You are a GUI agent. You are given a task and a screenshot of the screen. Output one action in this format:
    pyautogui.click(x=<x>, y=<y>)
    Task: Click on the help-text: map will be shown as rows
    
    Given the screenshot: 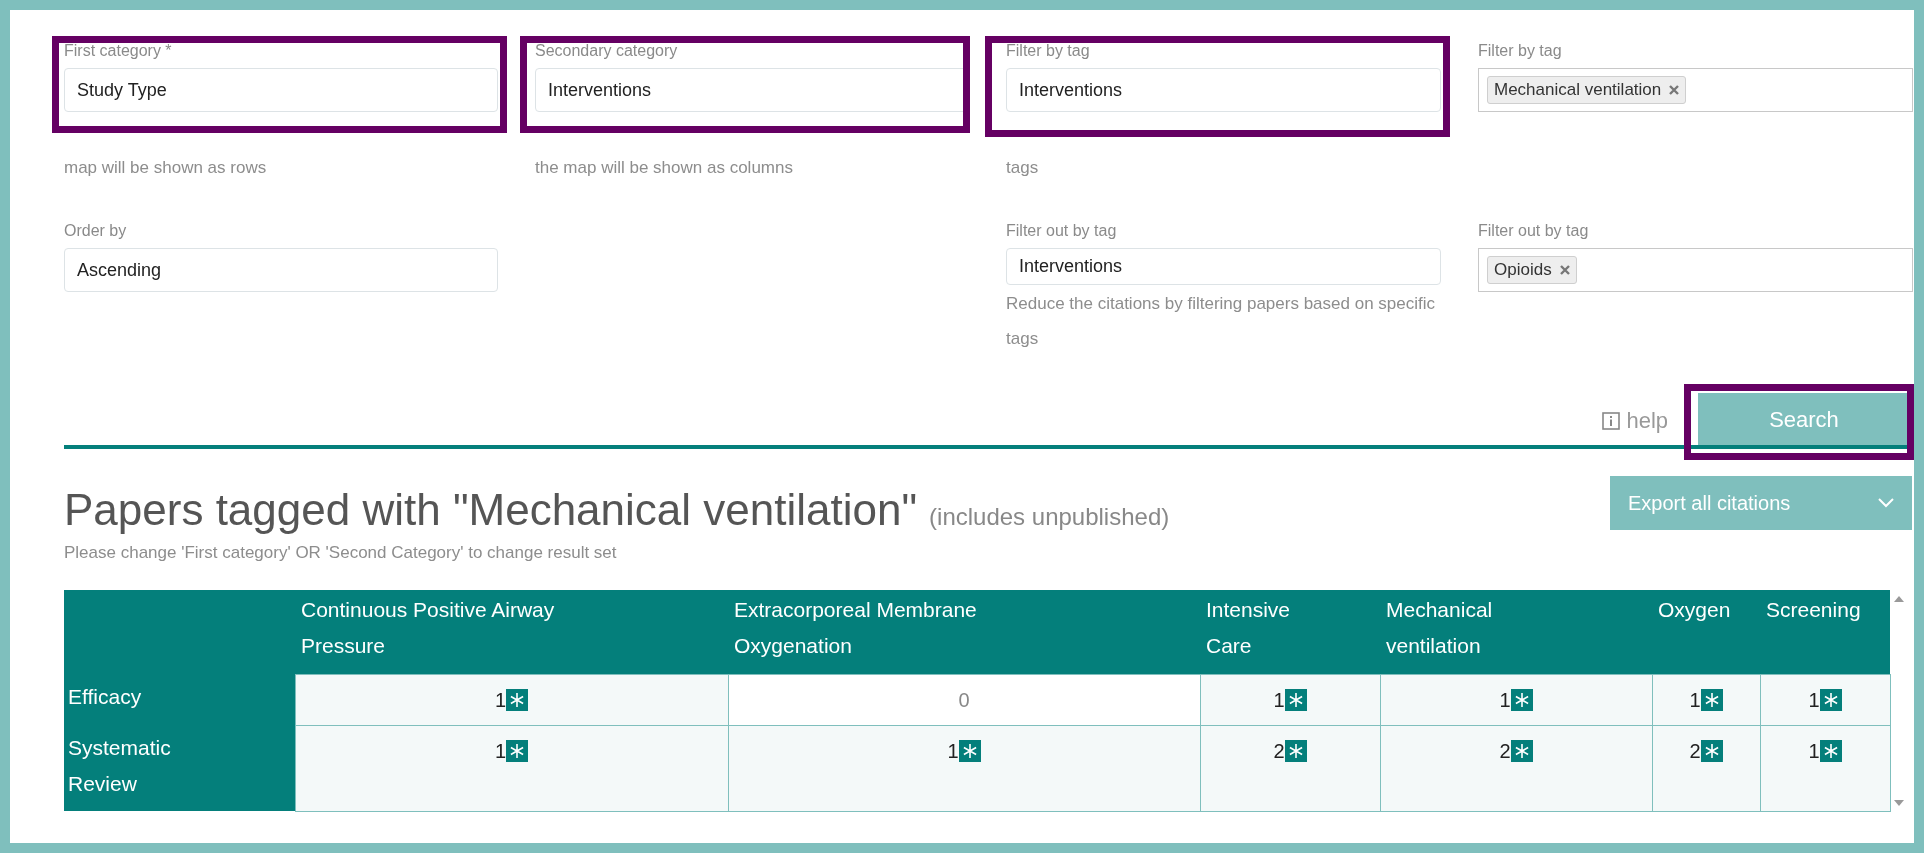 What is the action you would take?
    pyautogui.click(x=166, y=168)
    